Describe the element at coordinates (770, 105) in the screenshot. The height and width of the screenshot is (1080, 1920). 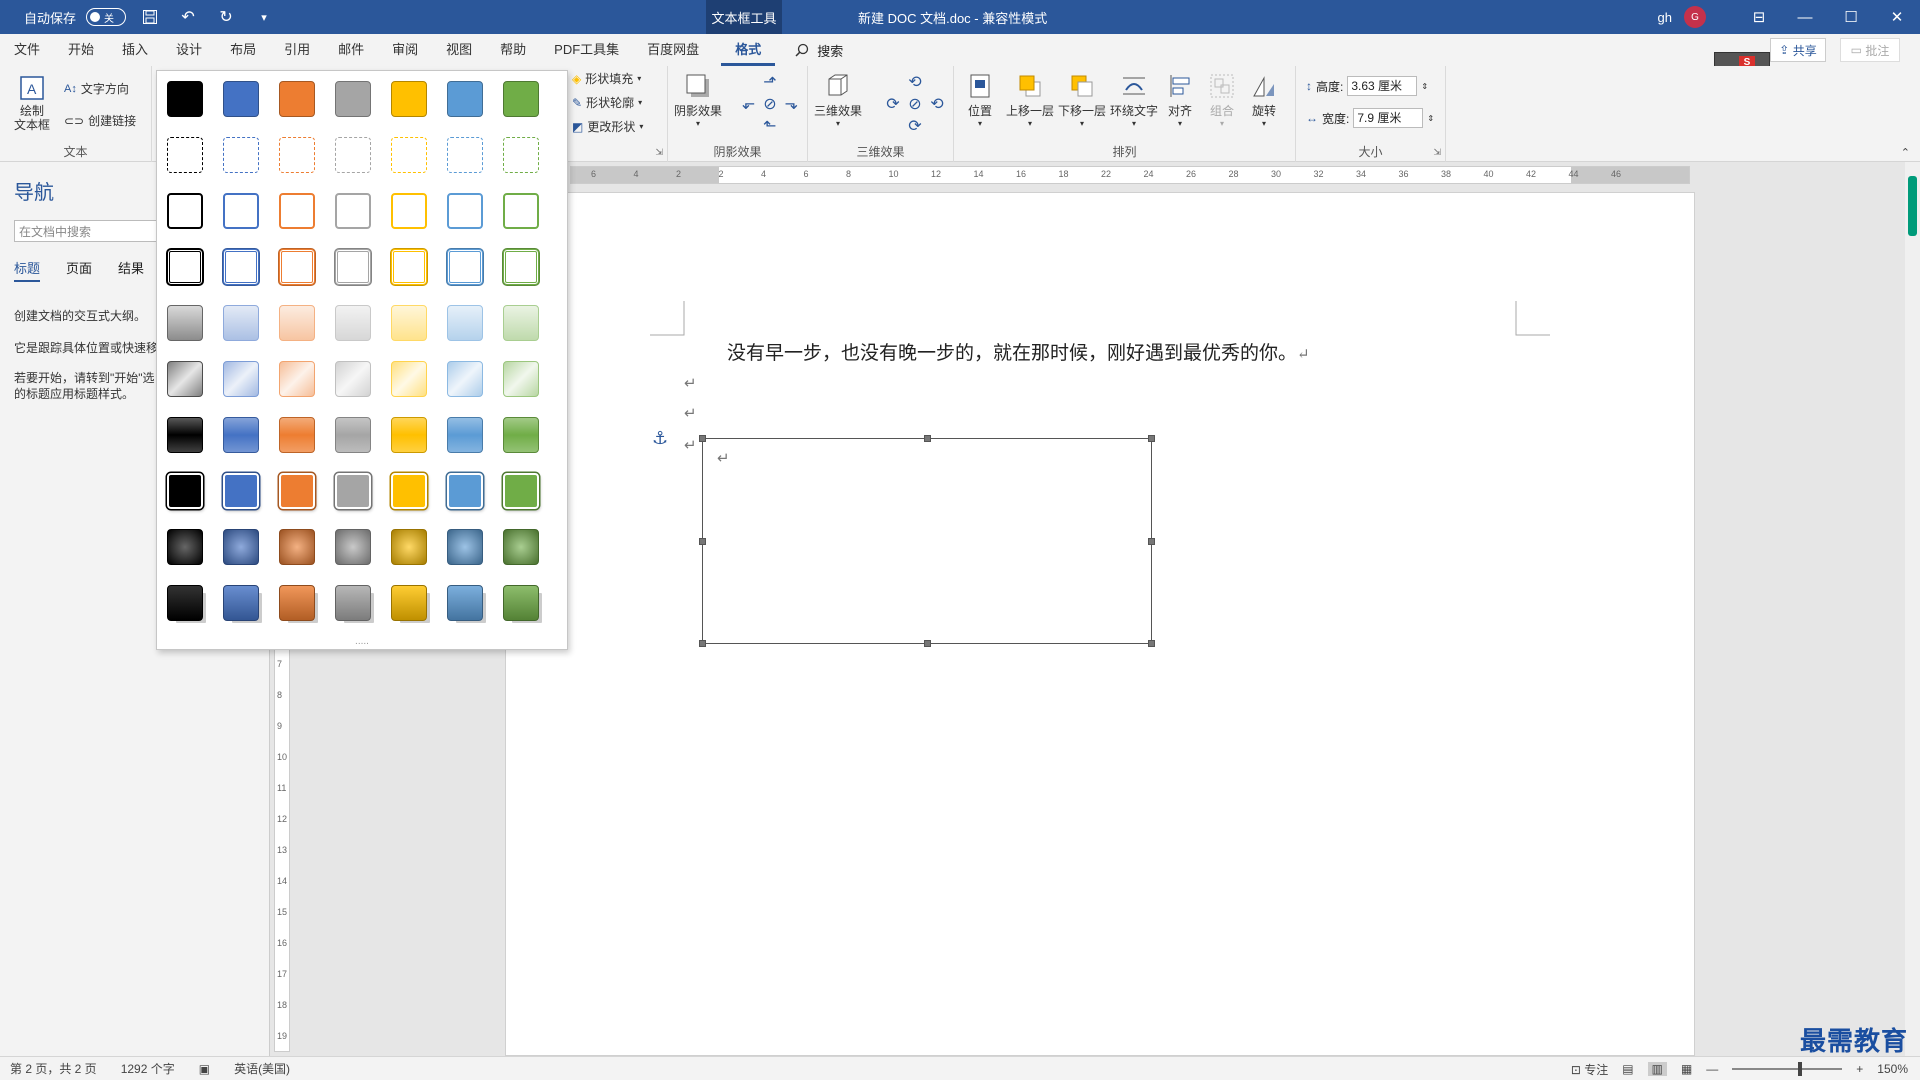
I see `nudge-shadow-icons: ⬏ ⬐ ⊘ ⬎ ⬑` at that location.